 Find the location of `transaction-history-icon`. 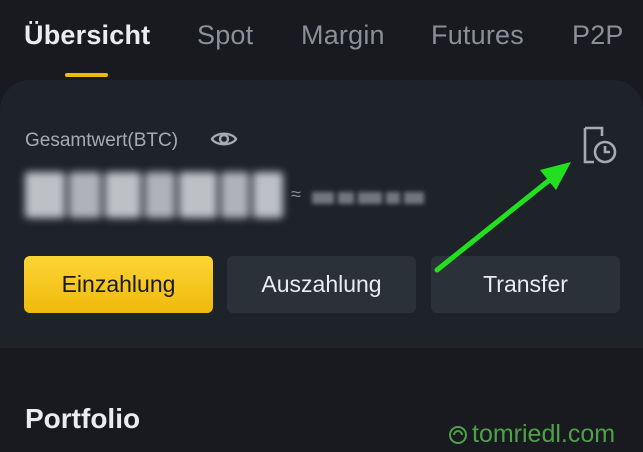

transaction-history-icon is located at coordinates (600, 146).